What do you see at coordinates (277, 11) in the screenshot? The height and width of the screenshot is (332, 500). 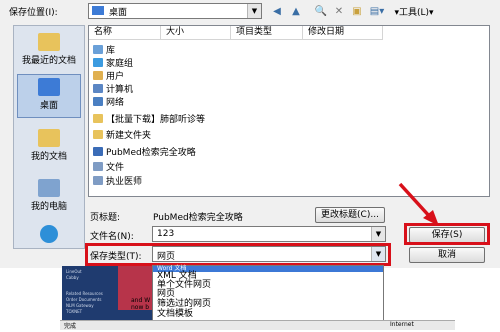 I see `back-arrow-icon: ◀` at bounding box center [277, 11].